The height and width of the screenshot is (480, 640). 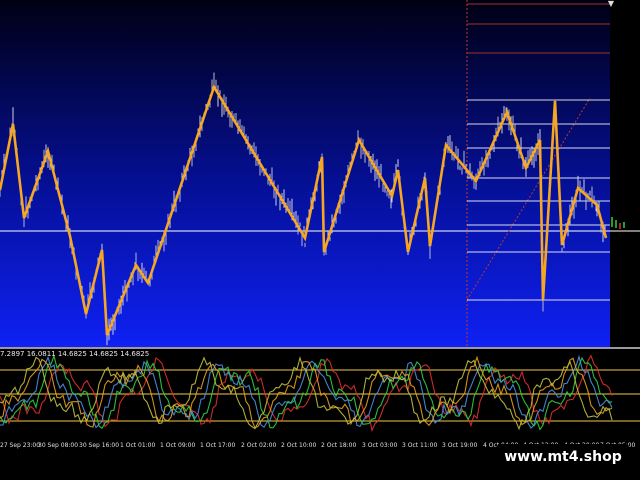 I want to click on time-axis-label: 1 Oct 01:00, so click(x=138, y=445).